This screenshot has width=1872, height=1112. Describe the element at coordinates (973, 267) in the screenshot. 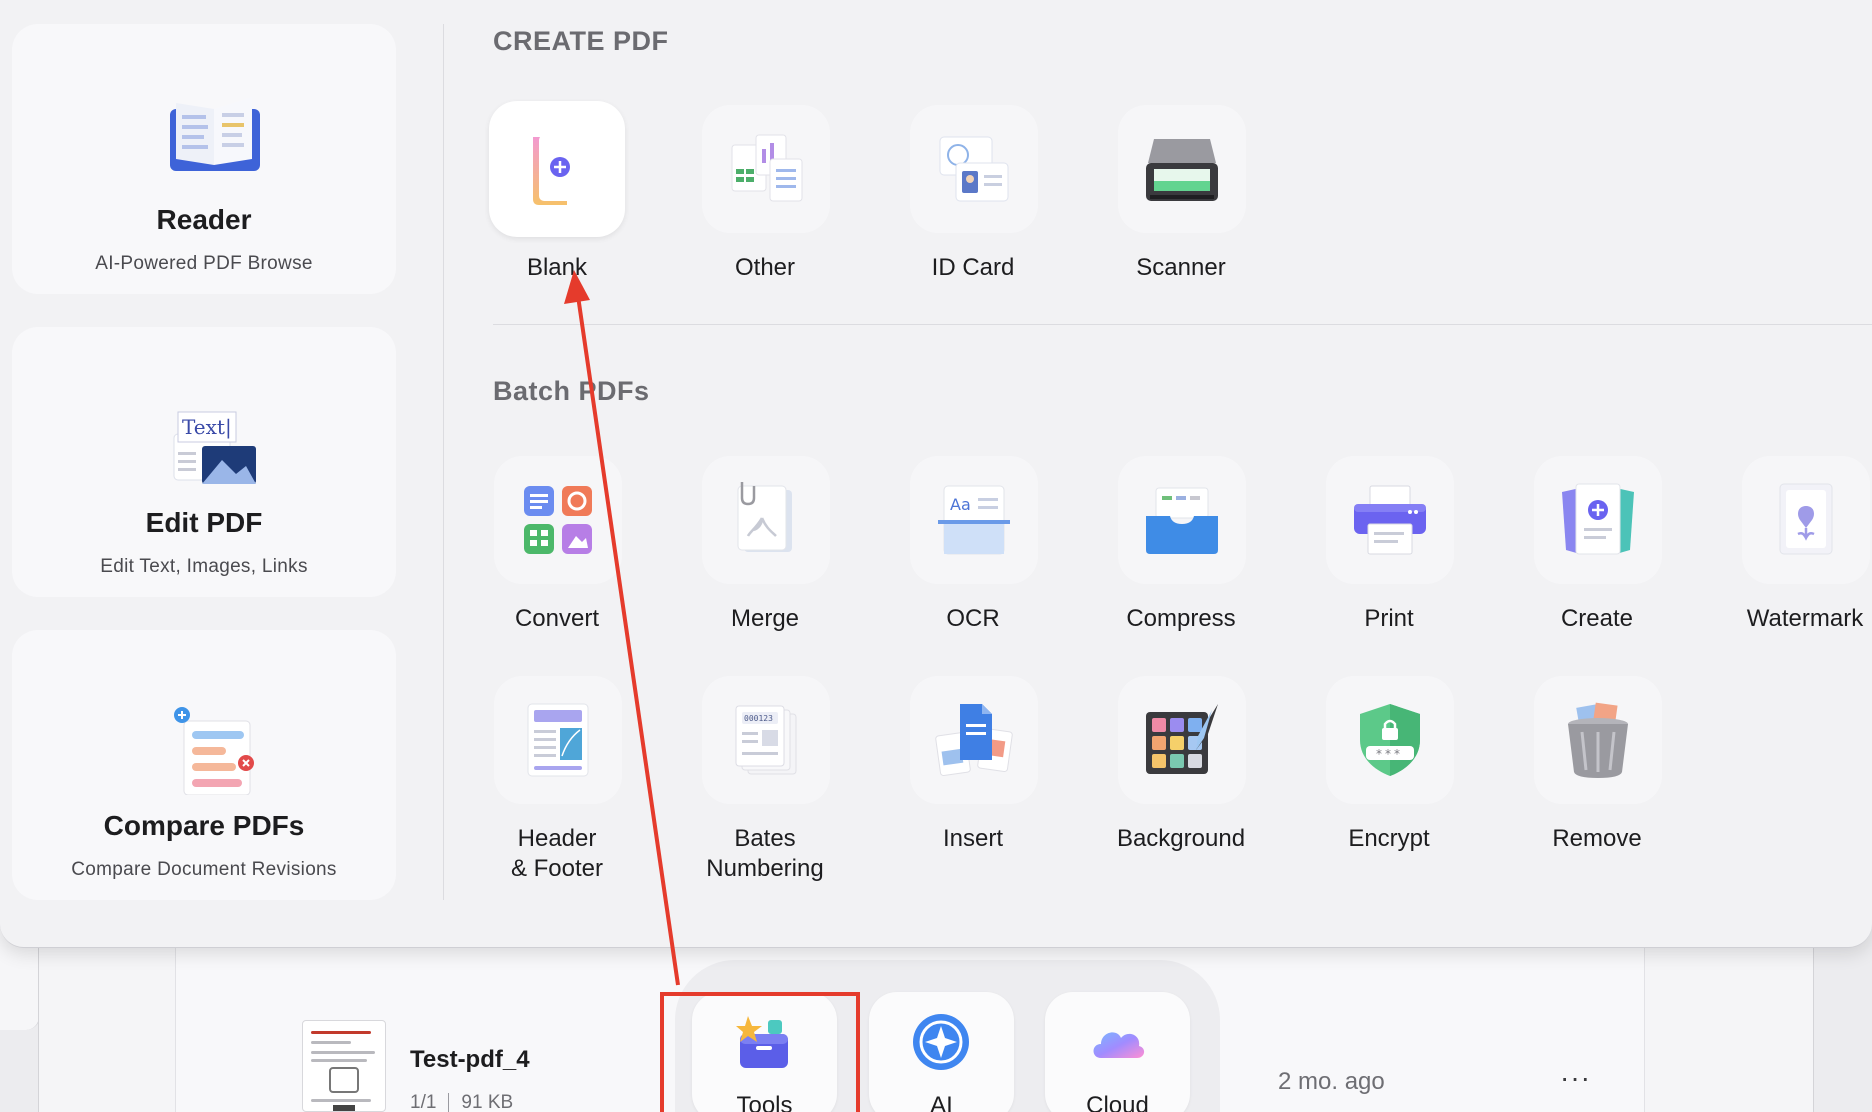

I see `tool-id-card-label: ID Card` at that location.